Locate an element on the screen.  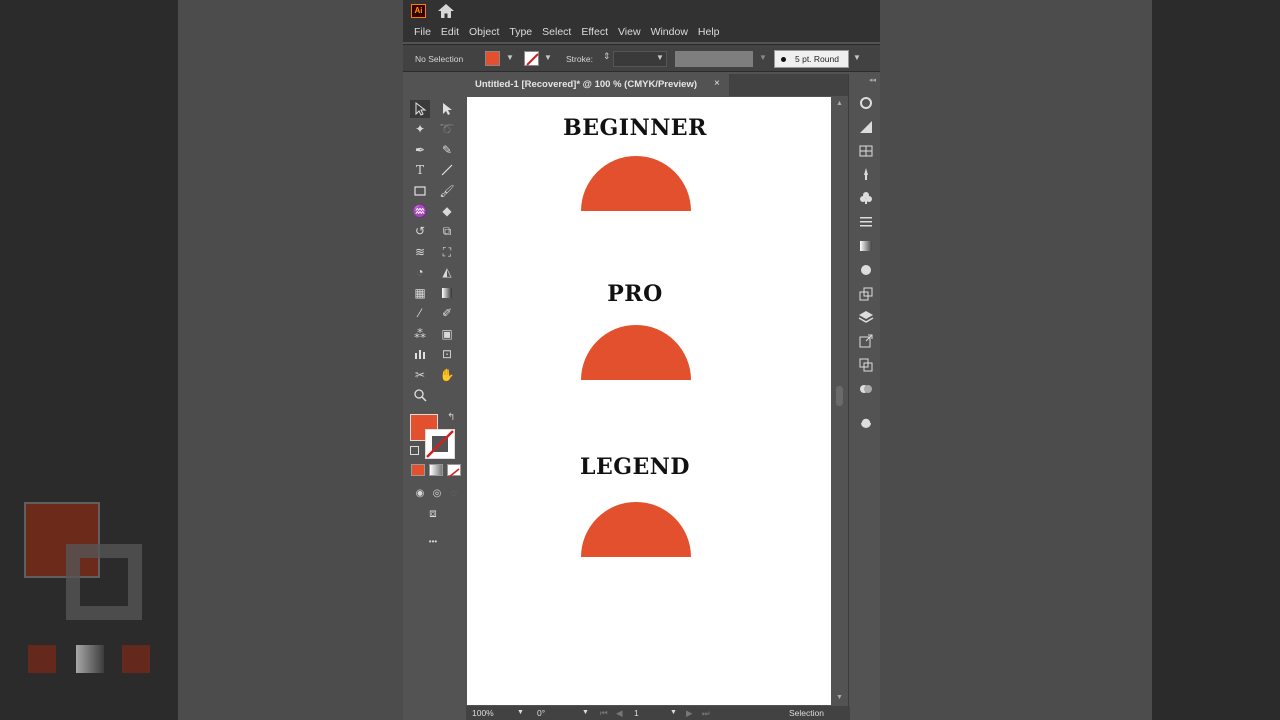
vertical-scrollbar: ▲ ▼ is located at coordinates (840, 401).